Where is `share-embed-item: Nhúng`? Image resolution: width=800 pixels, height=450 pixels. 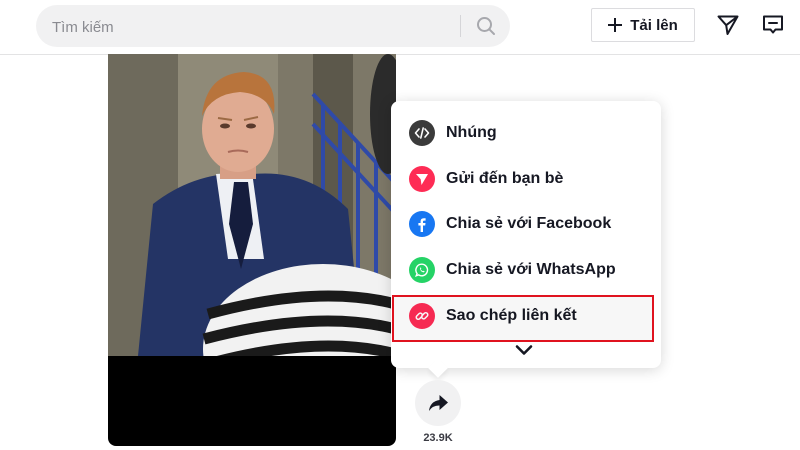
share-embed-item: Nhúng is located at coordinates (526, 133).